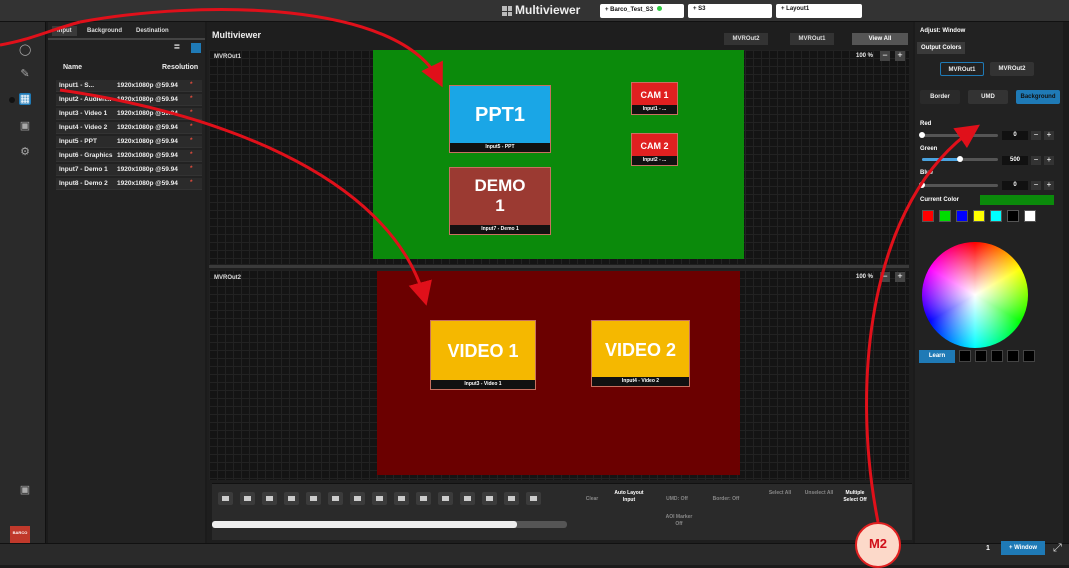  Describe the element at coordinates (677, 499) in the screenshot. I see `umd-toggle: UMD: Off` at that location.